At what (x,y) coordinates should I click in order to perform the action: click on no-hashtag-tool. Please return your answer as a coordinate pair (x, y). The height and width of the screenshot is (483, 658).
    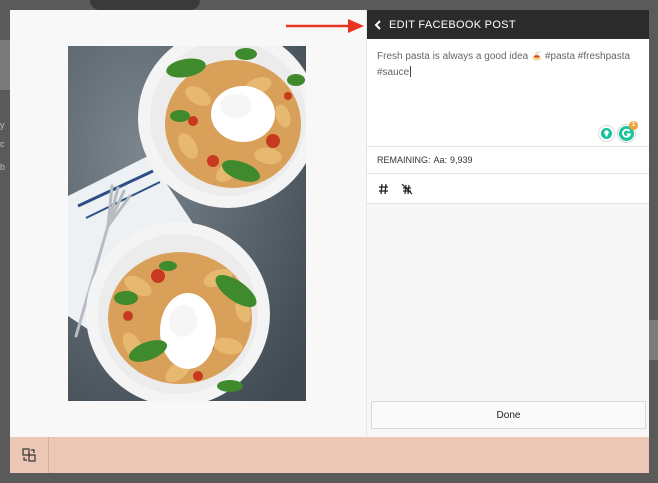
    Looking at the image, I should click on (407, 189).